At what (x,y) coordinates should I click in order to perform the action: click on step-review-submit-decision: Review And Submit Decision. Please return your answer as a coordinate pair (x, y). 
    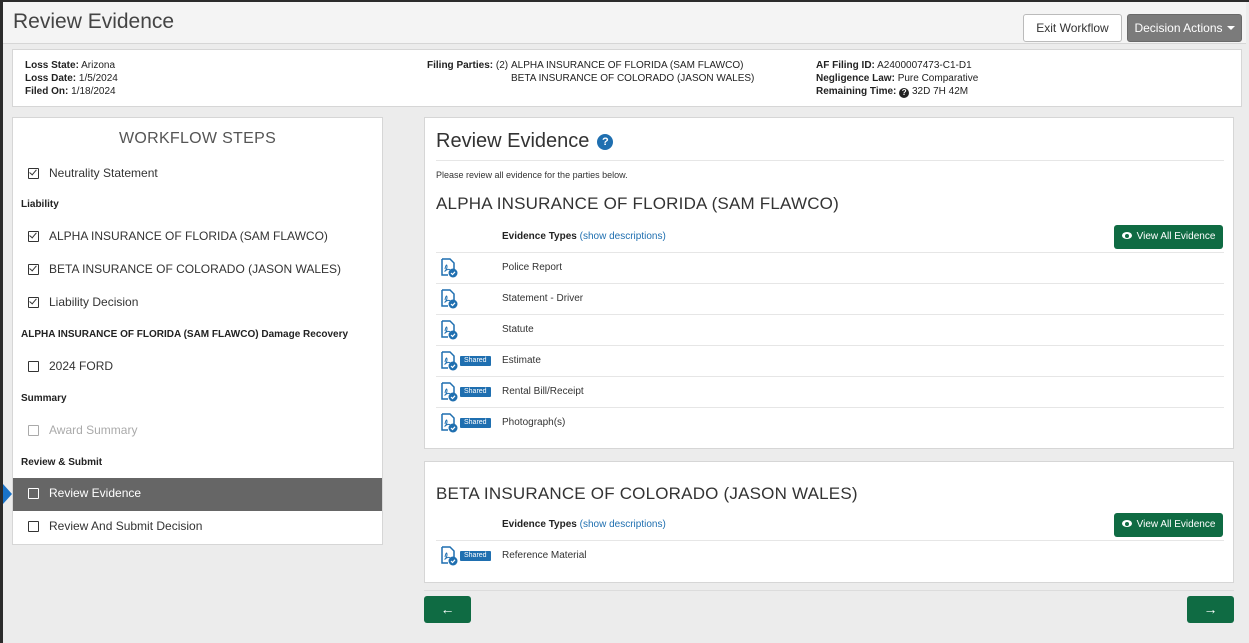
    Looking at the image, I should click on (197, 527).